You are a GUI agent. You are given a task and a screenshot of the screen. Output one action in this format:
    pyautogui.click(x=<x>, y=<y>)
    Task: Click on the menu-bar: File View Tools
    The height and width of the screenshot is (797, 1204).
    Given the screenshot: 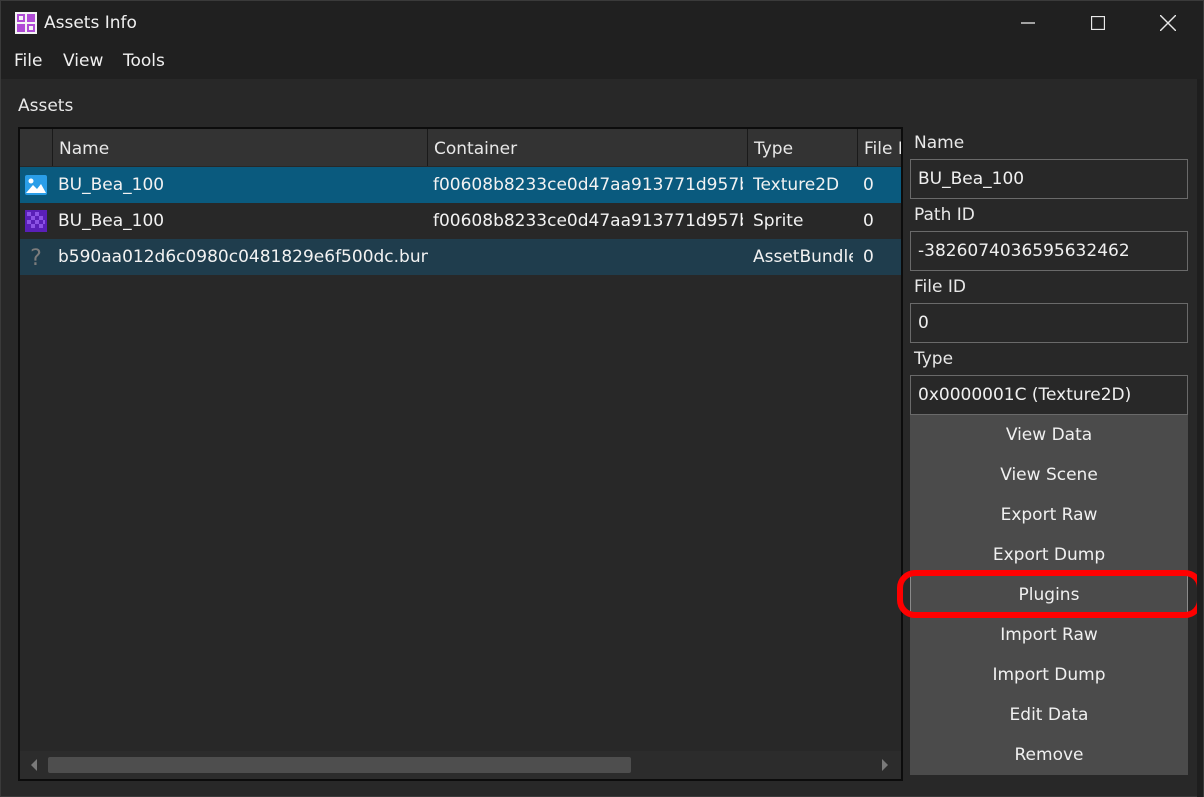 What is the action you would take?
    pyautogui.click(x=602, y=62)
    